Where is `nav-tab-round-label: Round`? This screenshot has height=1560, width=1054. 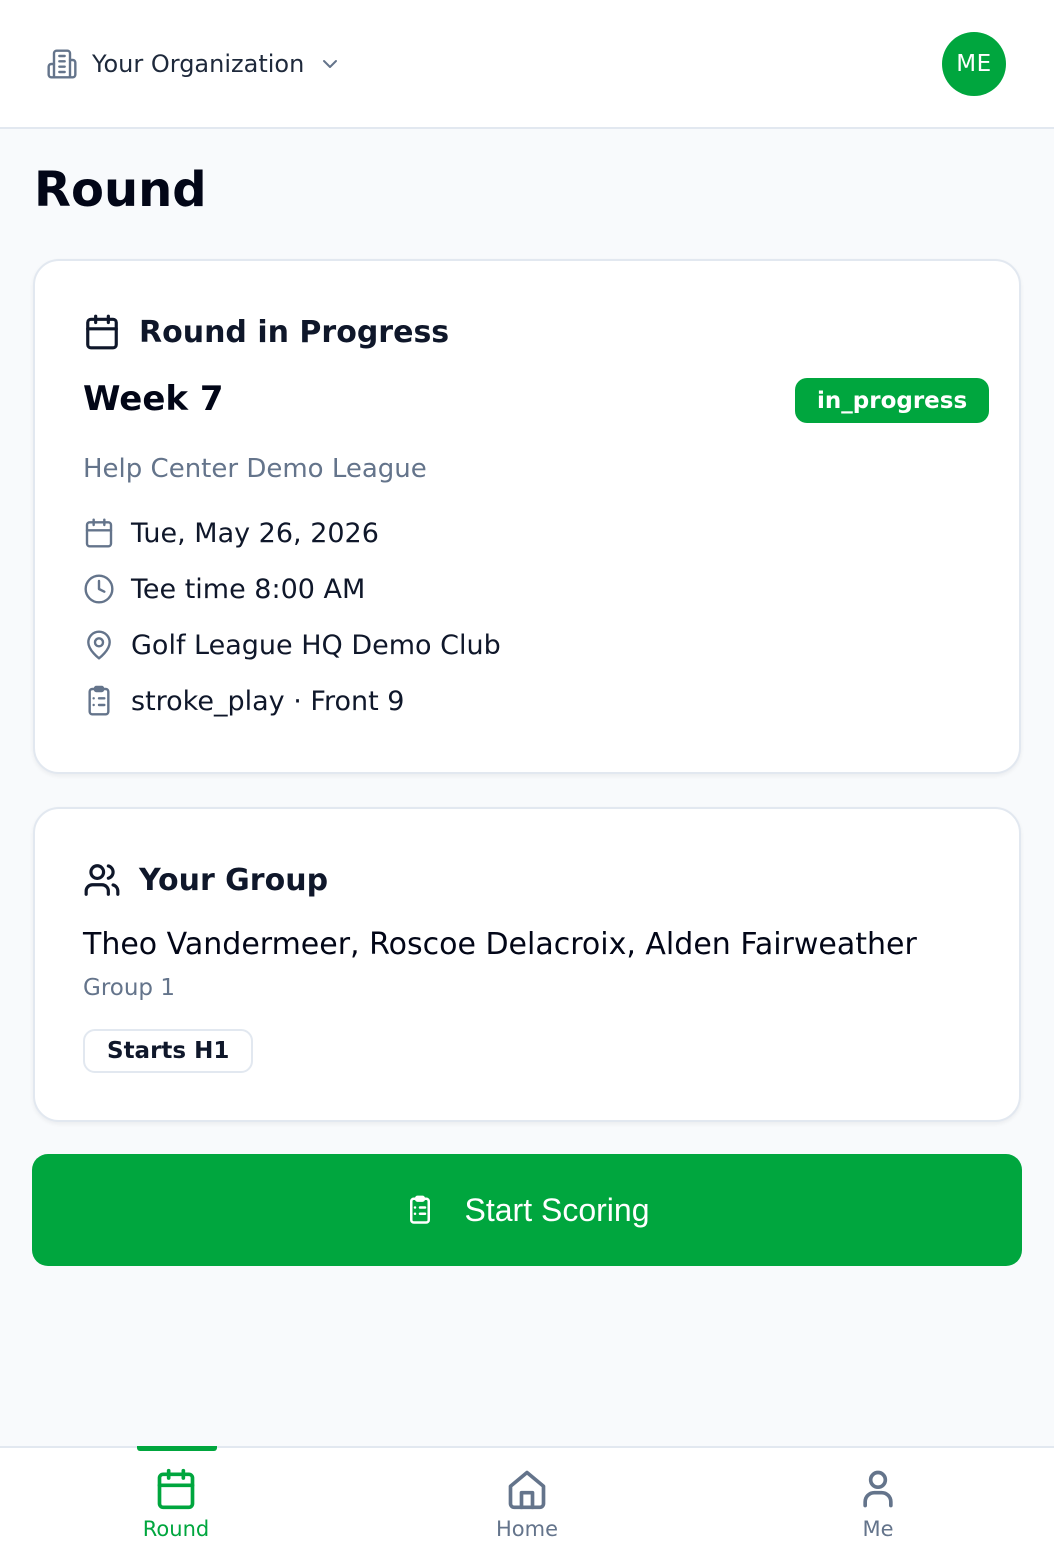 nav-tab-round-label: Round is located at coordinates (176, 1529).